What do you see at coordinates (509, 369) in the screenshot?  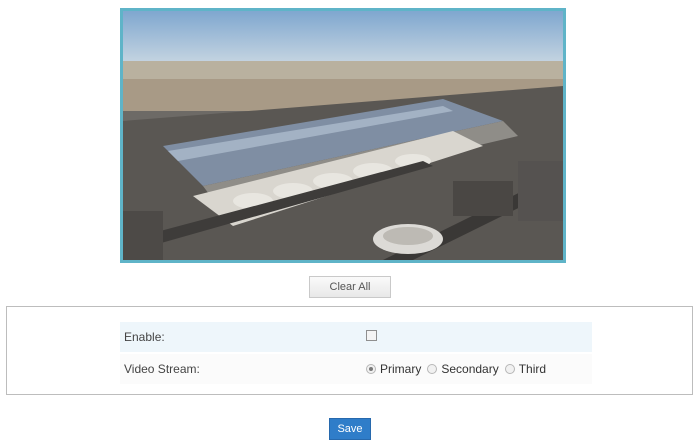 I see `radio-third-icon` at bounding box center [509, 369].